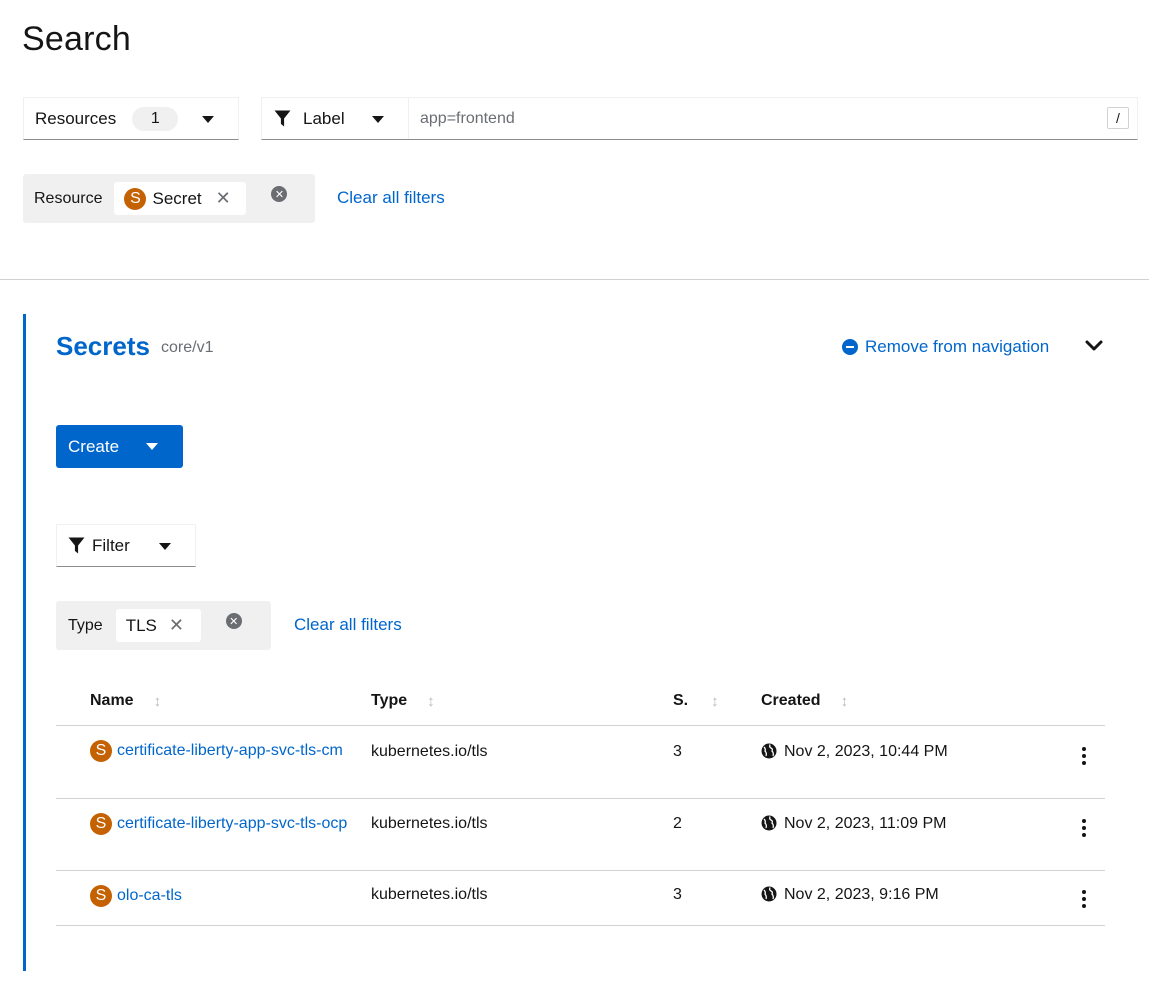 The image size is (1149, 1003). What do you see at coordinates (1094, 346) in the screenshot?
I see `chevron-down-icon` at bounding box center [1094, 346].